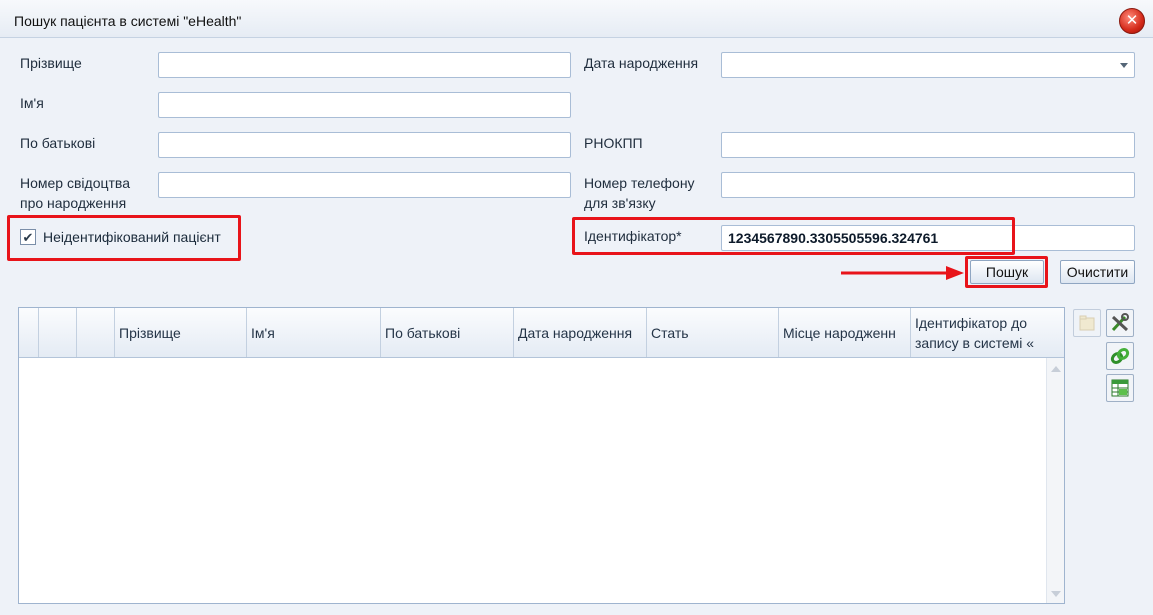 The image size is (1153, 615). What do you see at coordinates (75, 183) in the screenshot?
I see `birth-cert-label-line1: Номер свідоцтва` at bounding box center [75, 183].